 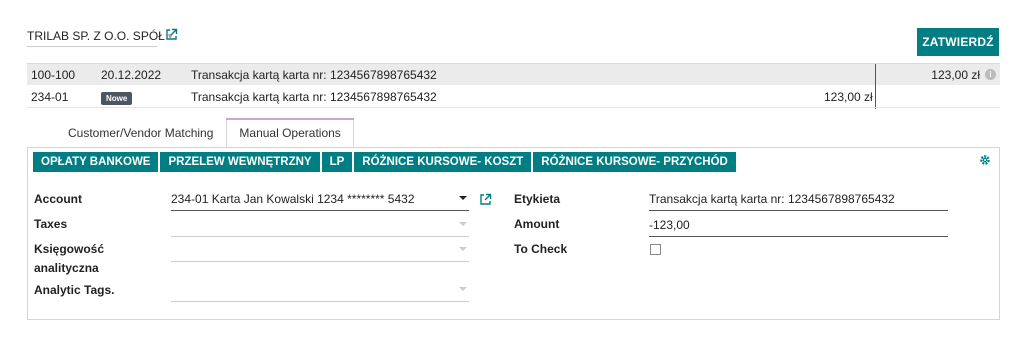 I want to click on statement-date: 20.12.2022, so click(x=131, y=75).